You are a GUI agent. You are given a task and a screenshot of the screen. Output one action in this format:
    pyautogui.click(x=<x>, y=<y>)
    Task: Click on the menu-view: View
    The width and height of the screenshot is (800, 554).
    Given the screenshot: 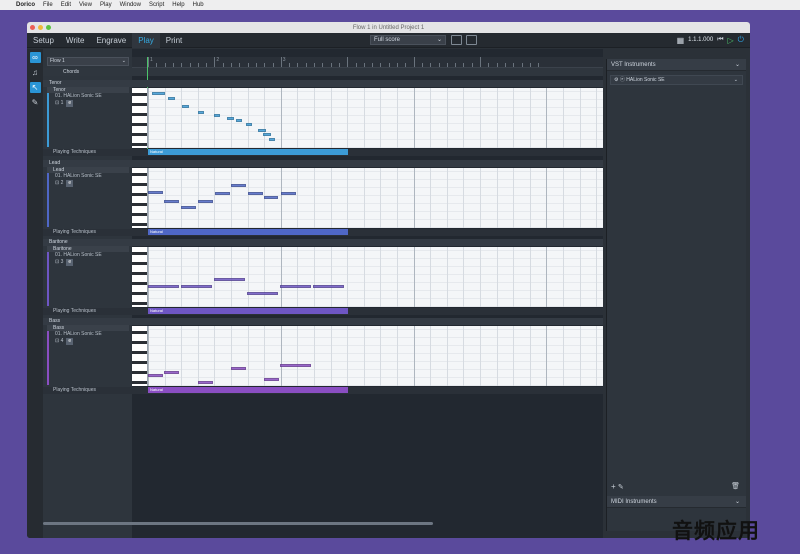 What is the action you would take?
    pyautogui.click(x=85, y=5)
    